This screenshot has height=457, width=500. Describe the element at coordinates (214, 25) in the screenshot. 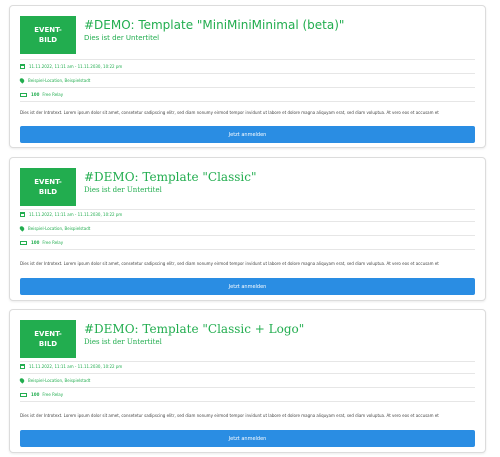

I see `event-title: #DEMO: Template "MiniMiniMinimal (beta)"` at that location.